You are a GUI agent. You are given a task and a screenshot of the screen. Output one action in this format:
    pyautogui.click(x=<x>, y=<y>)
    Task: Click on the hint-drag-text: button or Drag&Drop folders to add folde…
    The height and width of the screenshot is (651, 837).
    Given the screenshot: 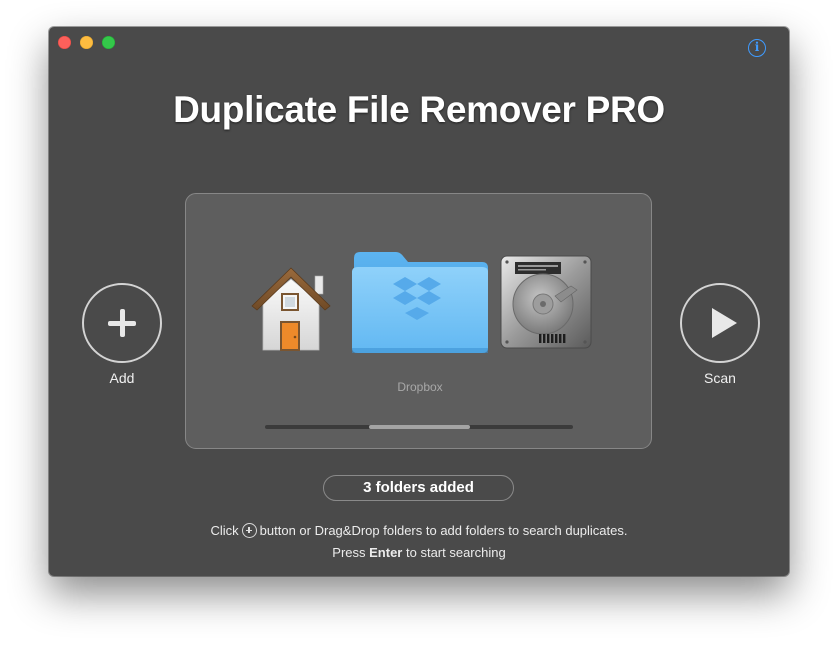 What is the action you would take?
    pyautogui.click(x=443, y=530)
    